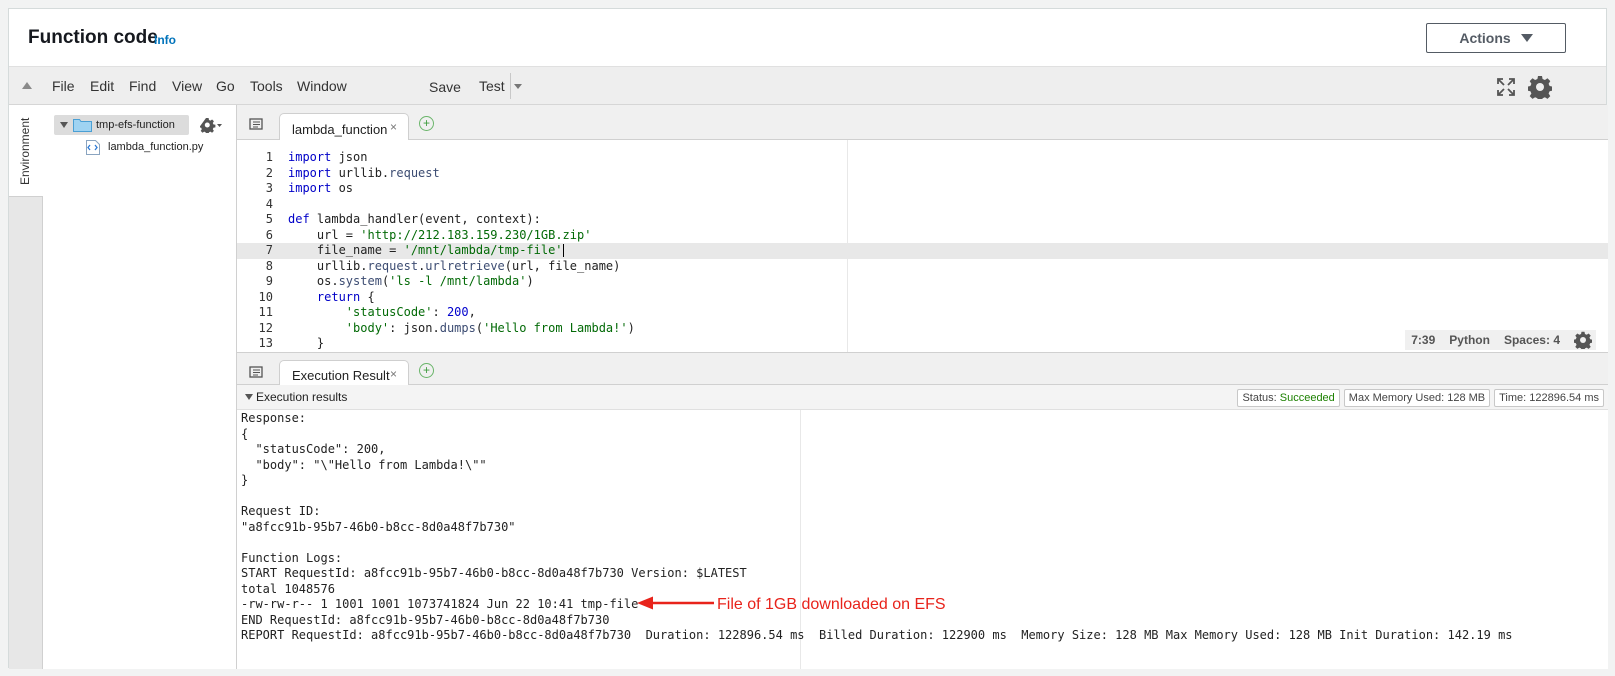 The width and height of the screenshot is (1615, 676). What do you see at coordinates (922, 344) in the screenshot?
I see `code-line: 13 }` at bounding box center [922, 344].